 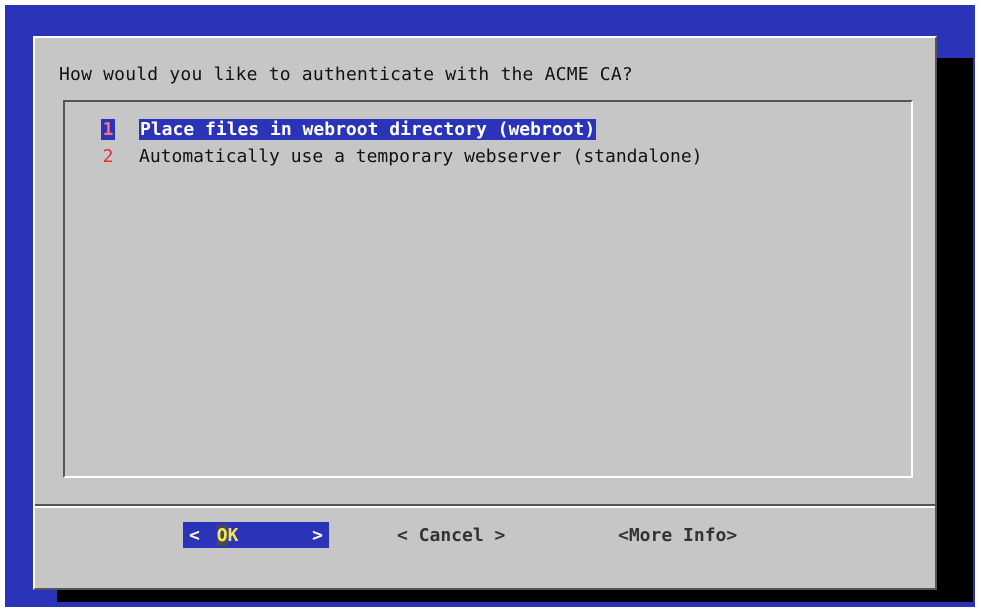 I want to click on ok-button: < OK >, so click(x=256, y=535).